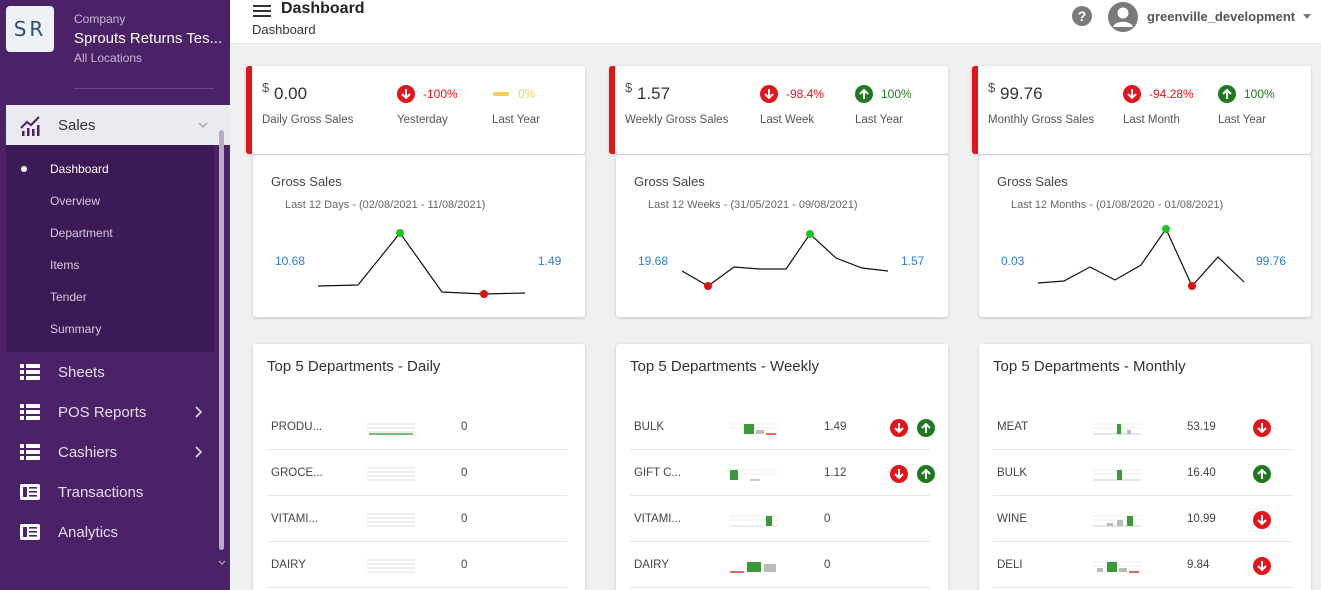 The image size is (1321, 590). I want to click on change-label: Yesterday, so click(422, 120).